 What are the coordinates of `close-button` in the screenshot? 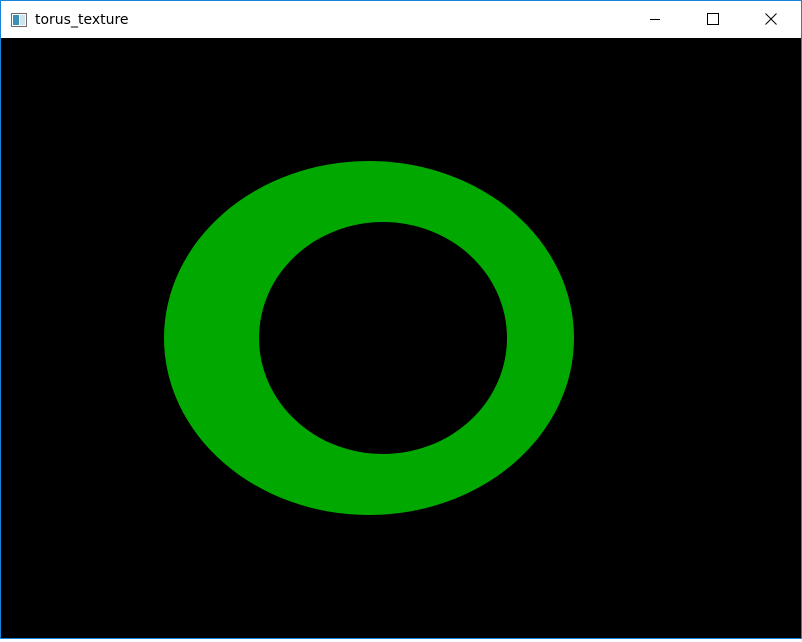 It's located at (771, 19).